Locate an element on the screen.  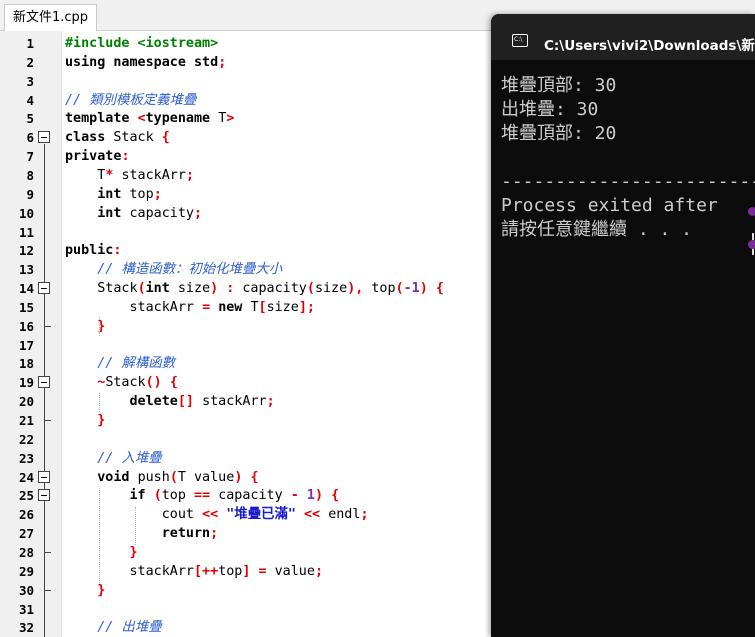
line-number: 19 is located at coordinates (26, 383).